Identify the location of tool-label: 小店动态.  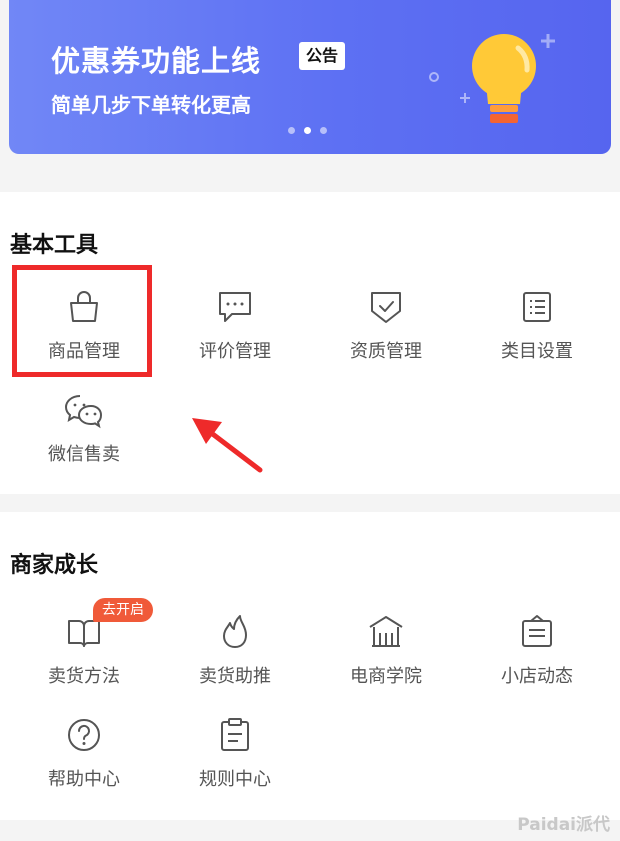
(537, 676).